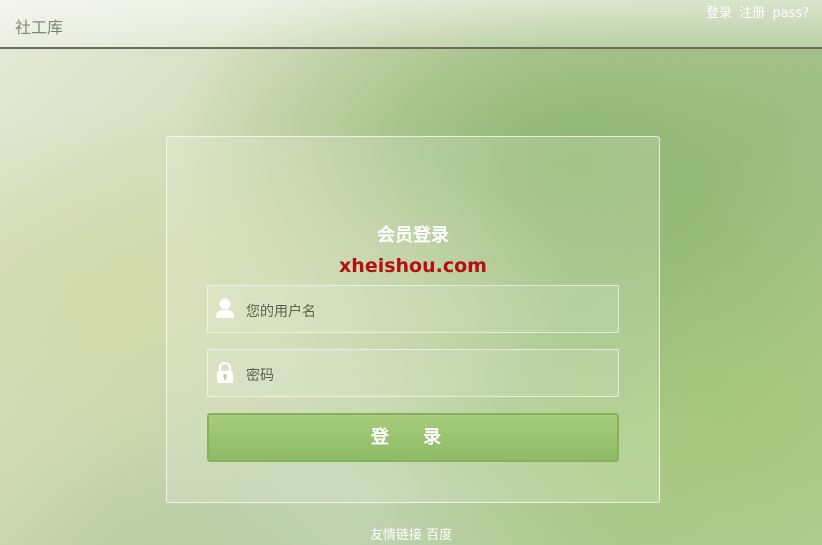  I want to click on footer-links: 友情链接 百度, so click(411, 533).